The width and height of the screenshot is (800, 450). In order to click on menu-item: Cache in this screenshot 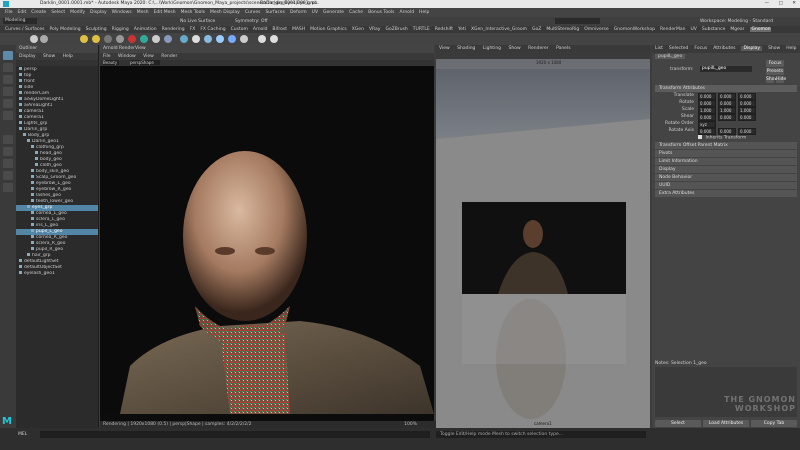, I will do `click(356, 12)`.